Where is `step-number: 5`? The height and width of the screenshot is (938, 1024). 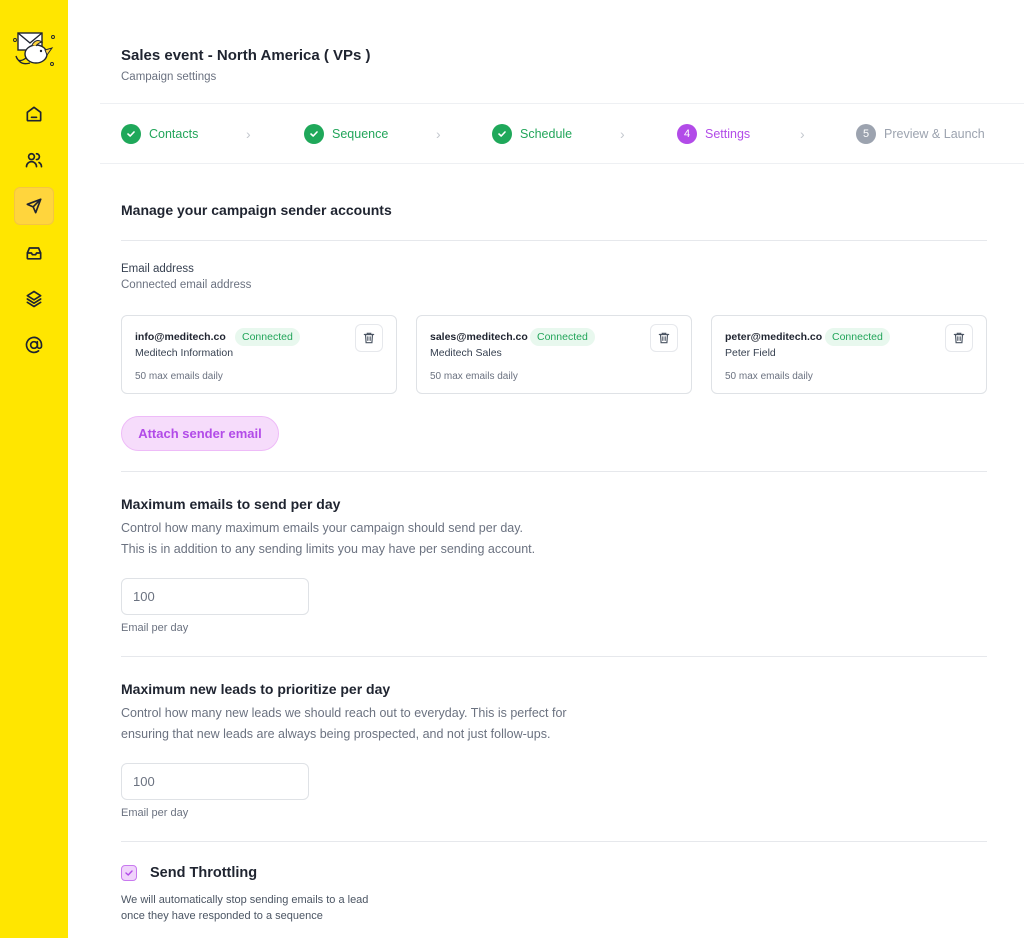
step-number: 5 is located at coordinates (866, 134).